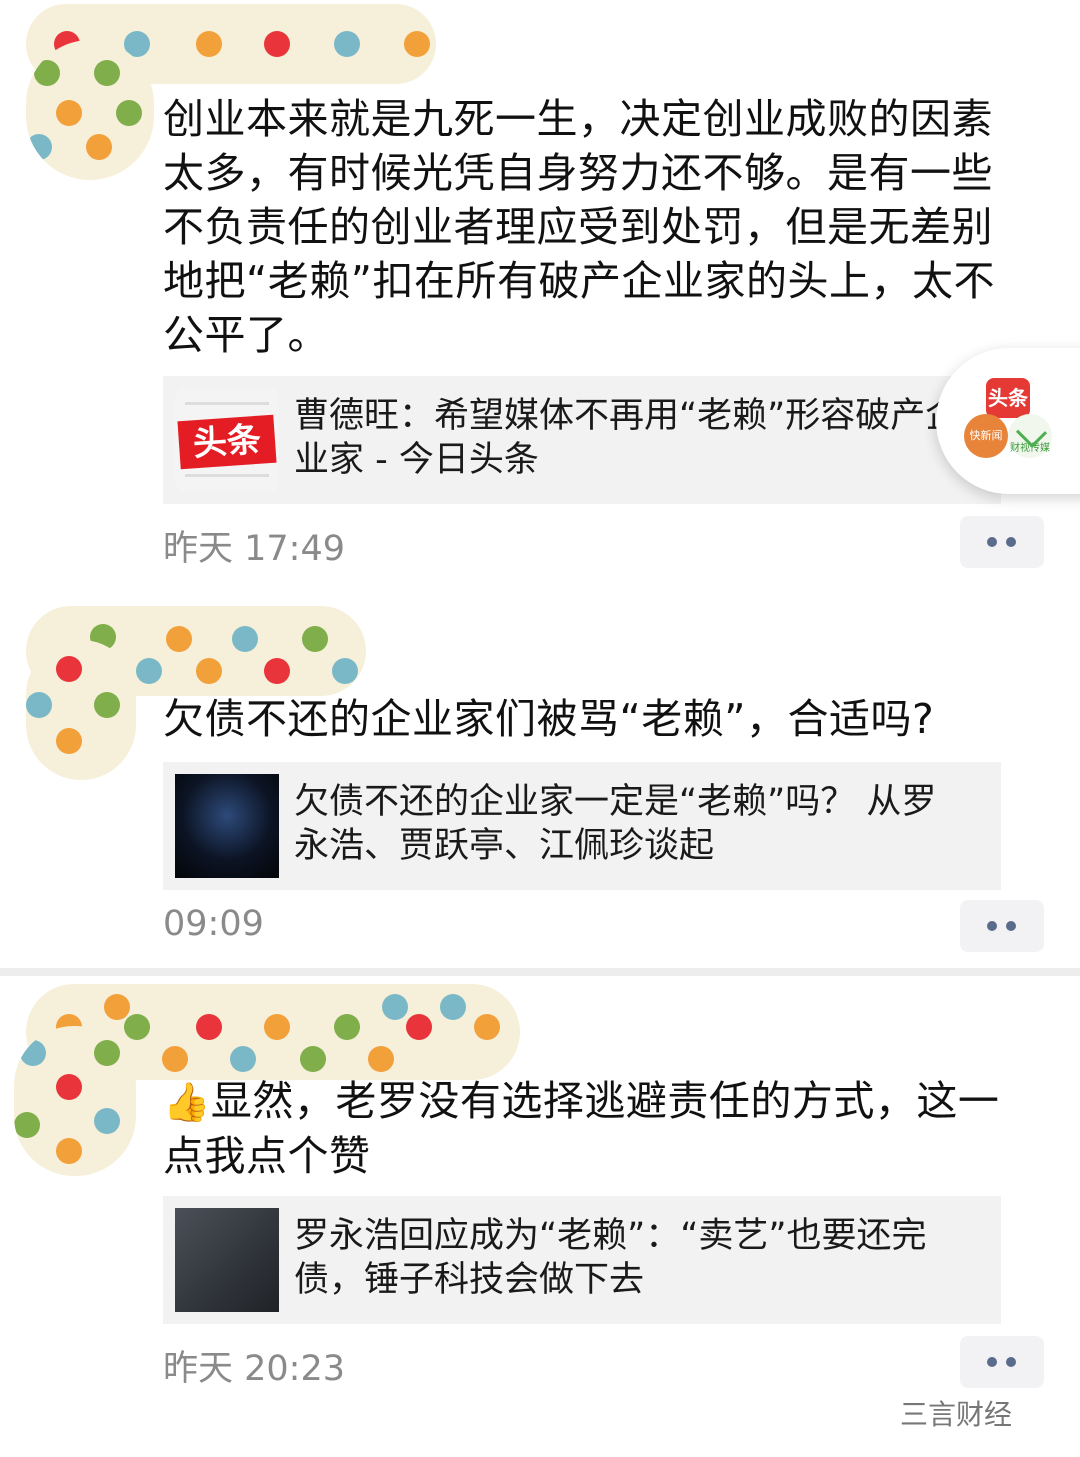  I want to click on kuai-news-icon: 快新闻, so click(986, 436).